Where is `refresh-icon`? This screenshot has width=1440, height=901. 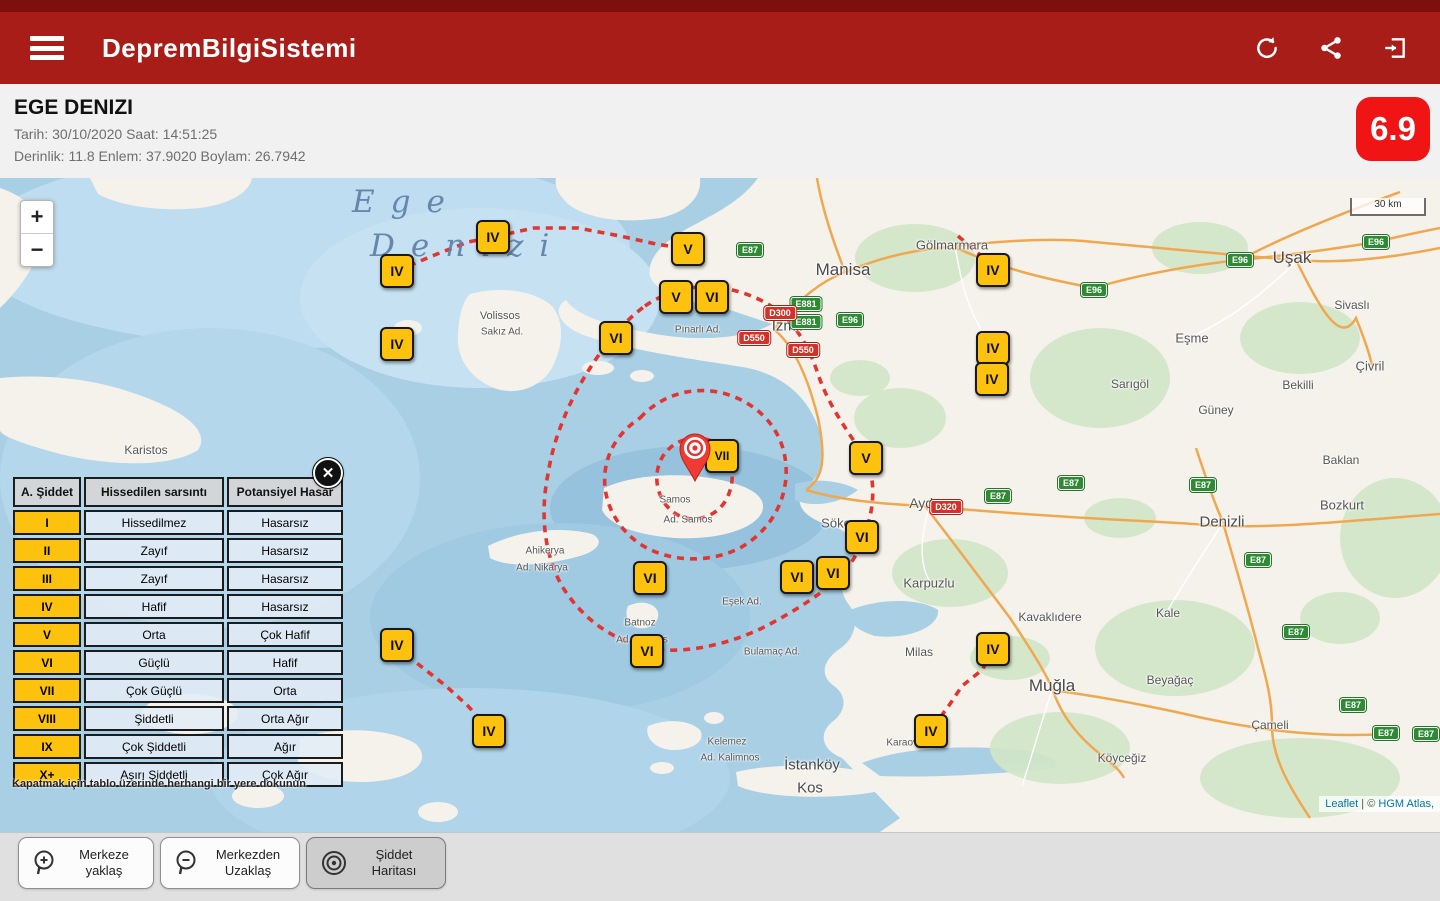
refresh-icon is located at coordinates (1267, 48).